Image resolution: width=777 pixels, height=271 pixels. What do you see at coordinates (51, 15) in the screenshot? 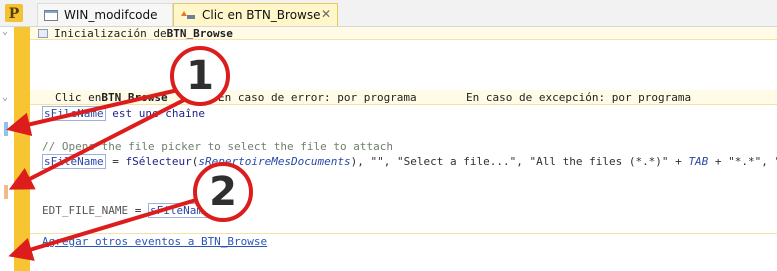
I see `window-icon` at bounding box center [51, 15].